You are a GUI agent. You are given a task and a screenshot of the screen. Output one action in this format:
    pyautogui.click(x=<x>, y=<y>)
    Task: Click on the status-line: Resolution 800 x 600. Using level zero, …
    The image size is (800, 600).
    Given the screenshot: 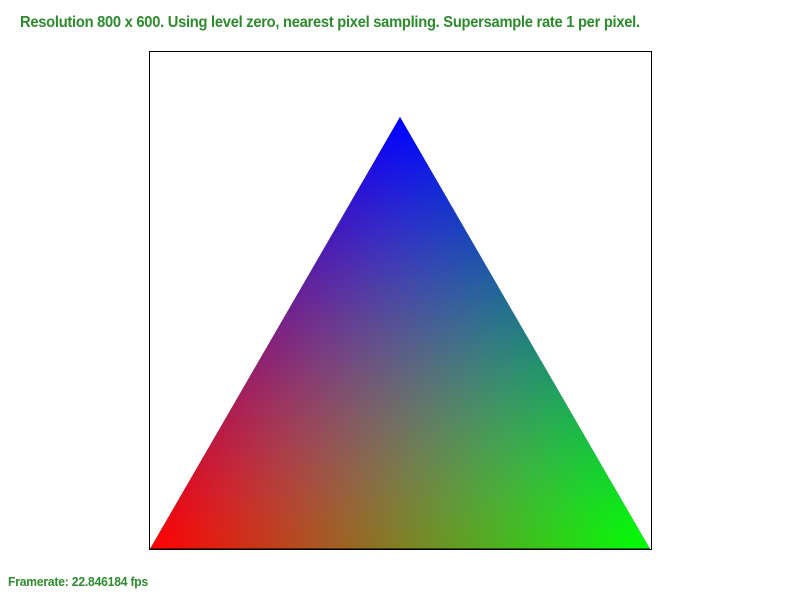 What is the action you would take?
    pyautogui.click(x=330, y=22)
    